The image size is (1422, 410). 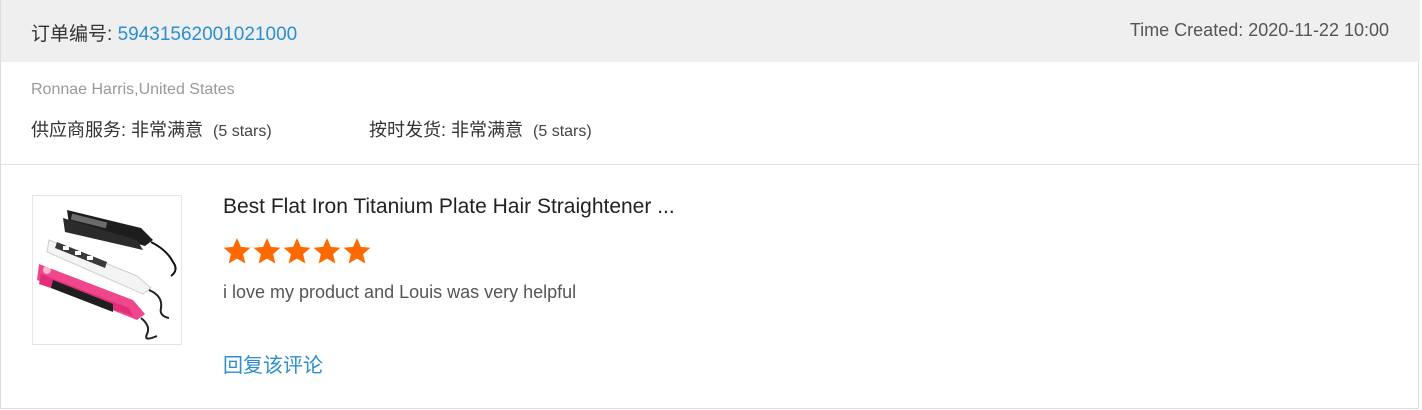 What do you see at coordinates (273, 363) in the screenshot?
I see `reply-review-link: 回复该评论` at bounding box center [273, 363].